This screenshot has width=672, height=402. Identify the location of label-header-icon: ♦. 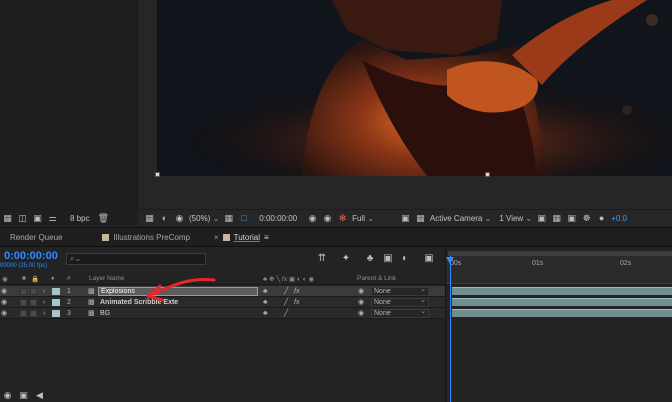
(52, 278).